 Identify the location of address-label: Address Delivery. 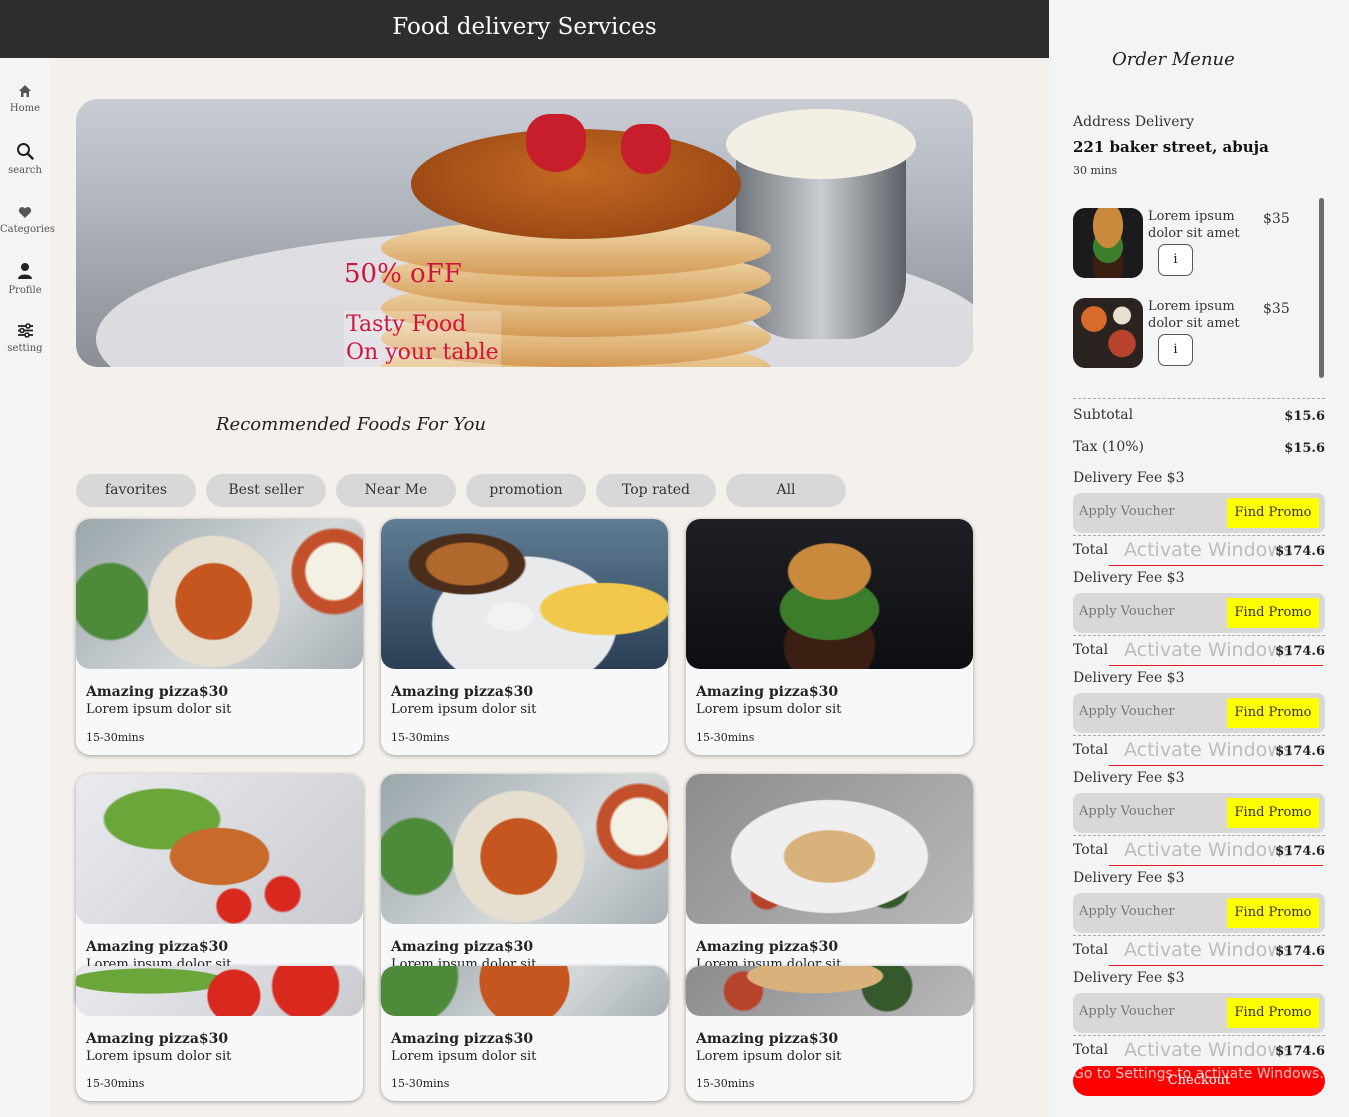
(1134, 122).